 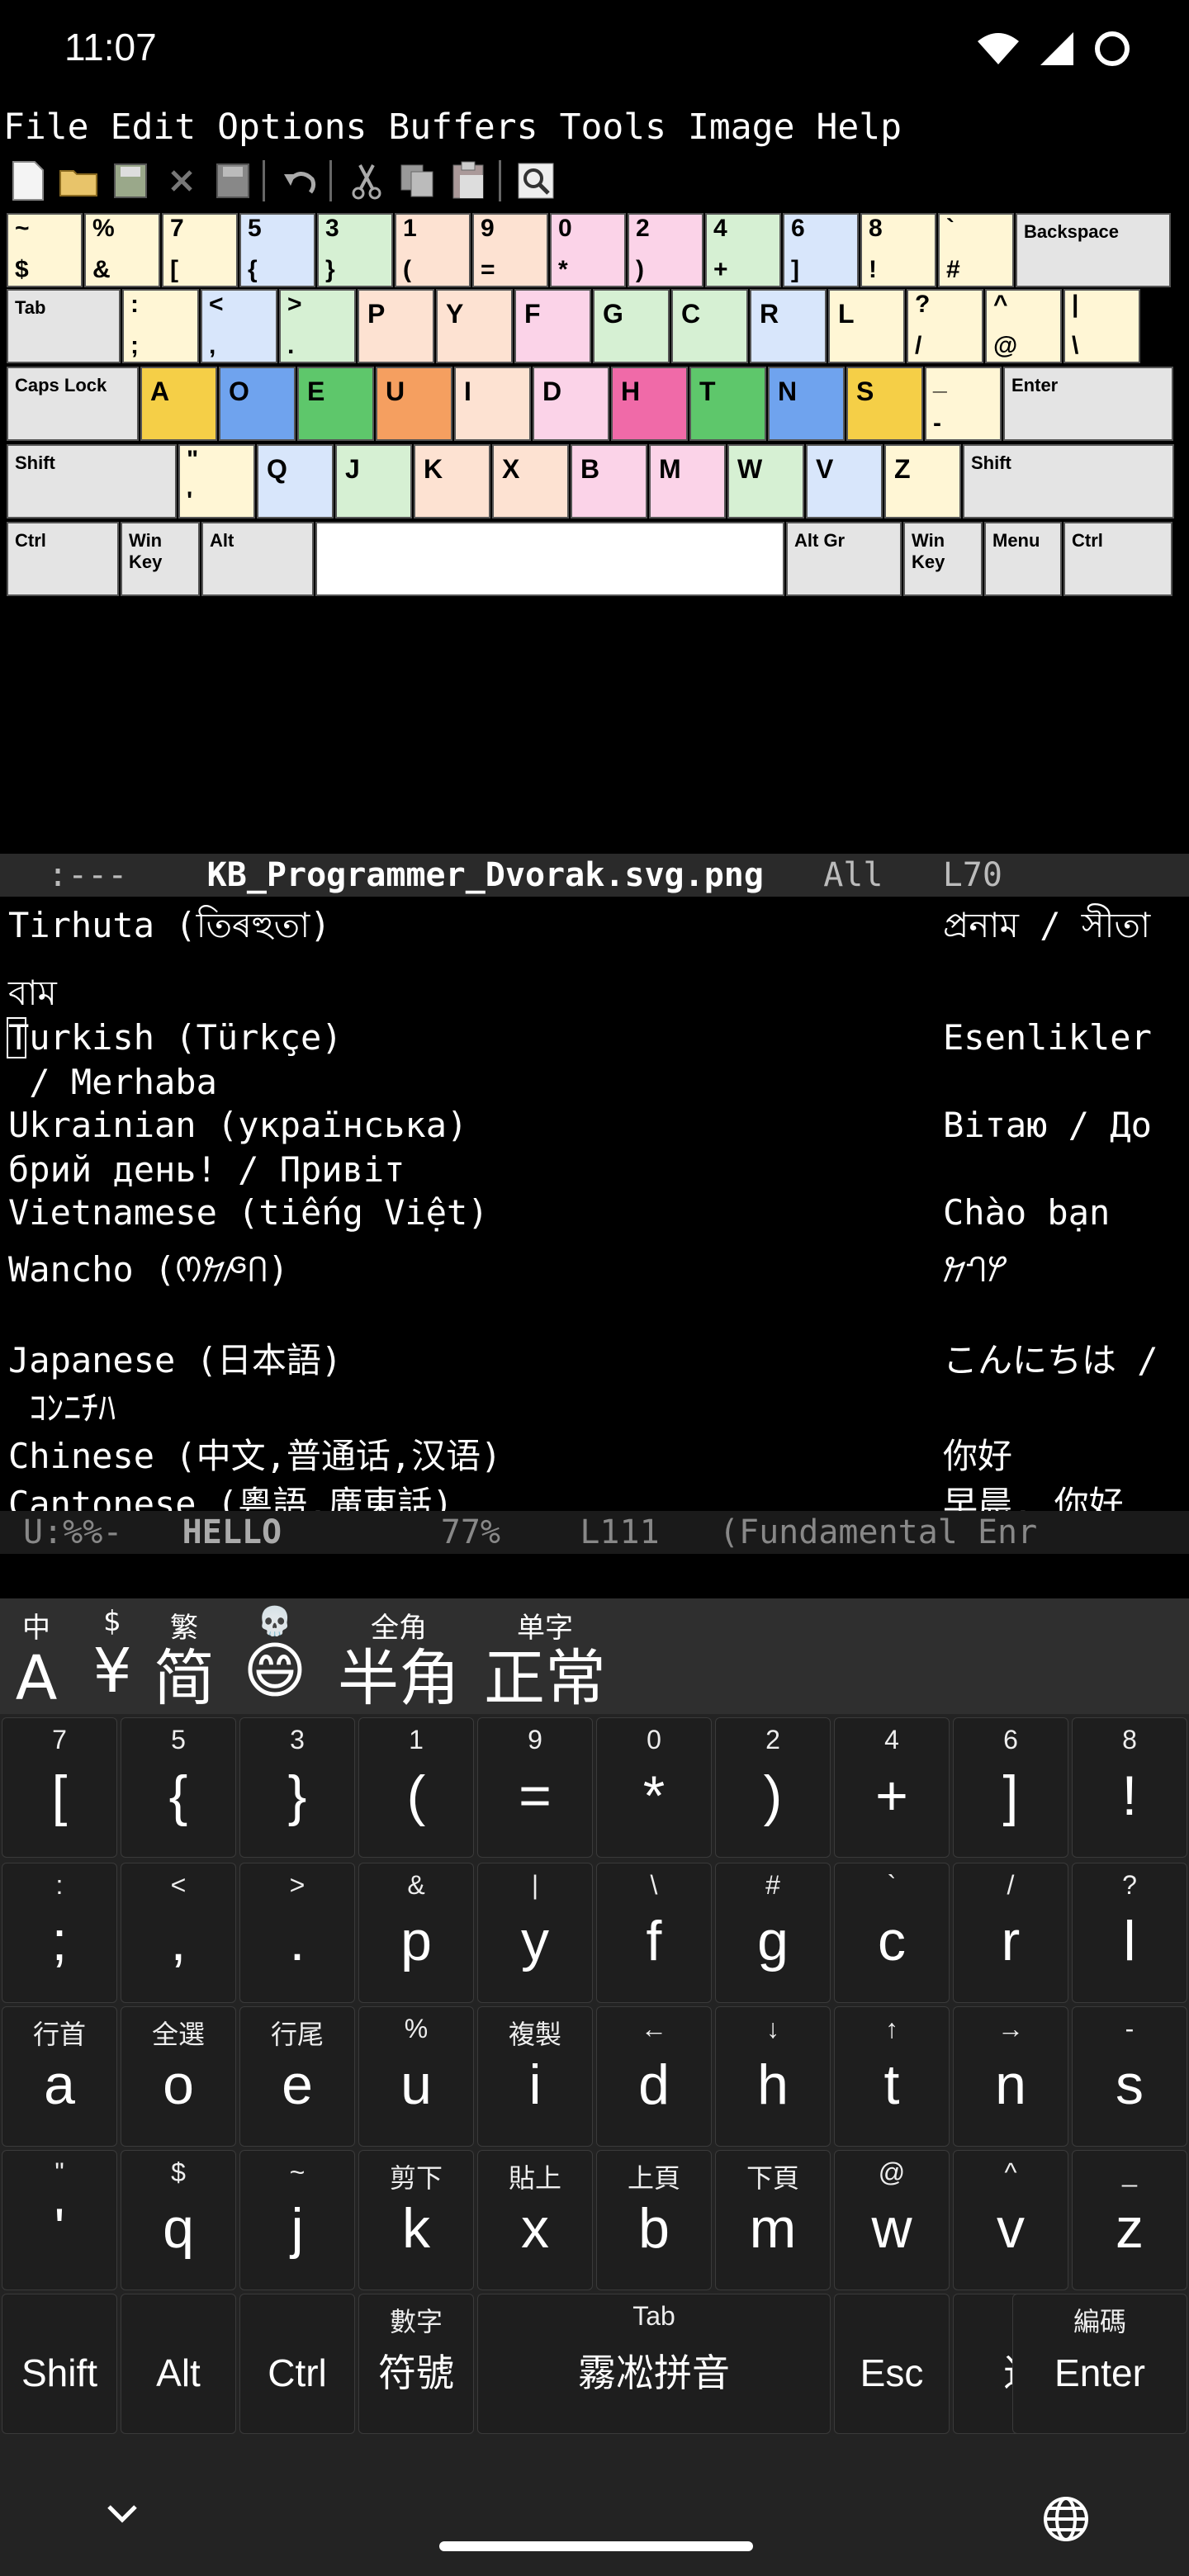 I want to click on ime-key-{: 5{, so click(x=178, y=1787).